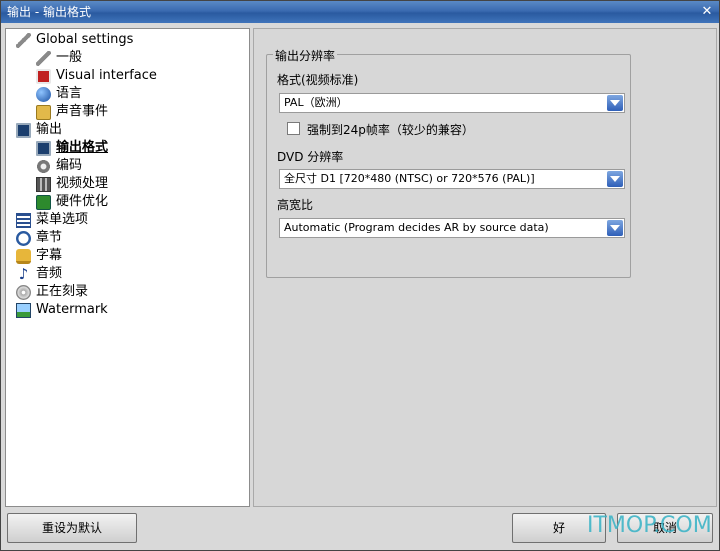 This screenshot has height=551, width=720. I want to click on tree-item-output: 输出, so click(39, 130).